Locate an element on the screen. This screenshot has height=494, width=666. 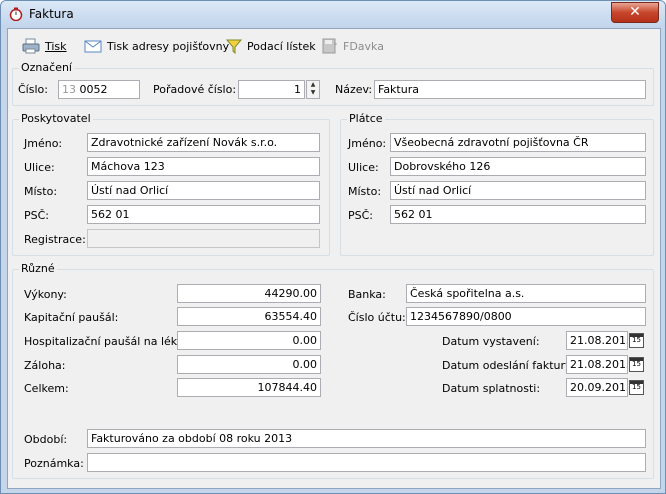
order-number-spinner: ▲ ▼ is located at coordinates (313, 89).